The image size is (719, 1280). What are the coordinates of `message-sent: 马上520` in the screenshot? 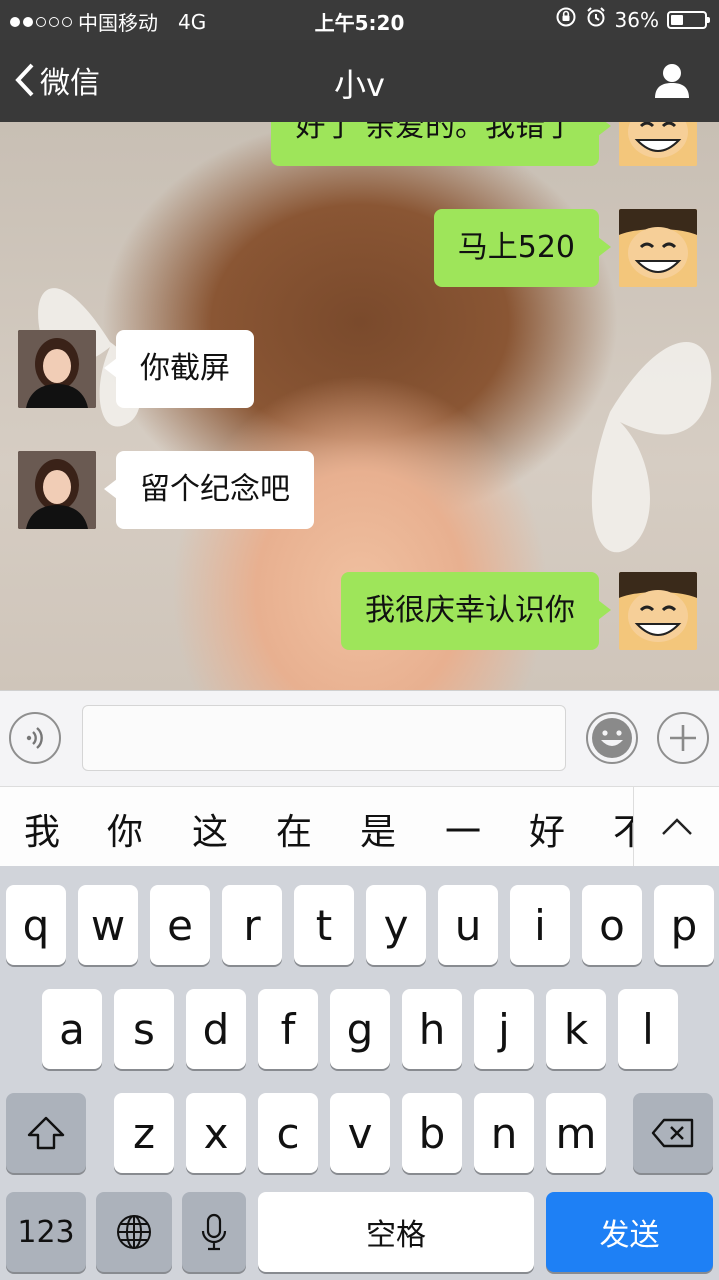 It's located at (565, 248).